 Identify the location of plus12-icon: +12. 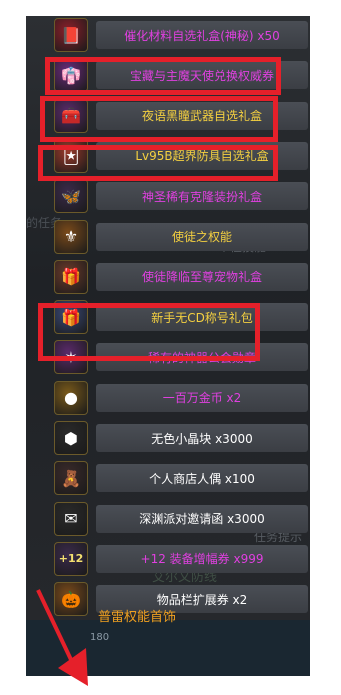
(71, 558).